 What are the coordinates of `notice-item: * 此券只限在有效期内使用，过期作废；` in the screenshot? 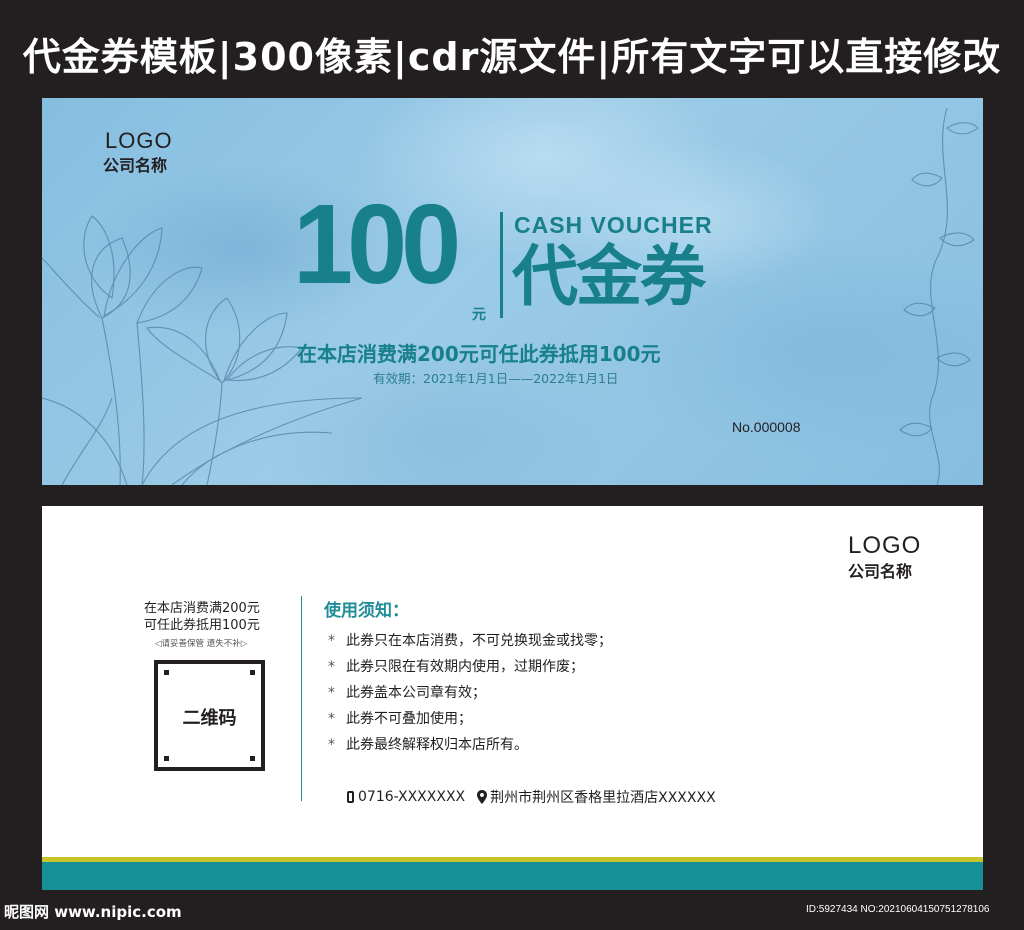 It's located at (456, 666).